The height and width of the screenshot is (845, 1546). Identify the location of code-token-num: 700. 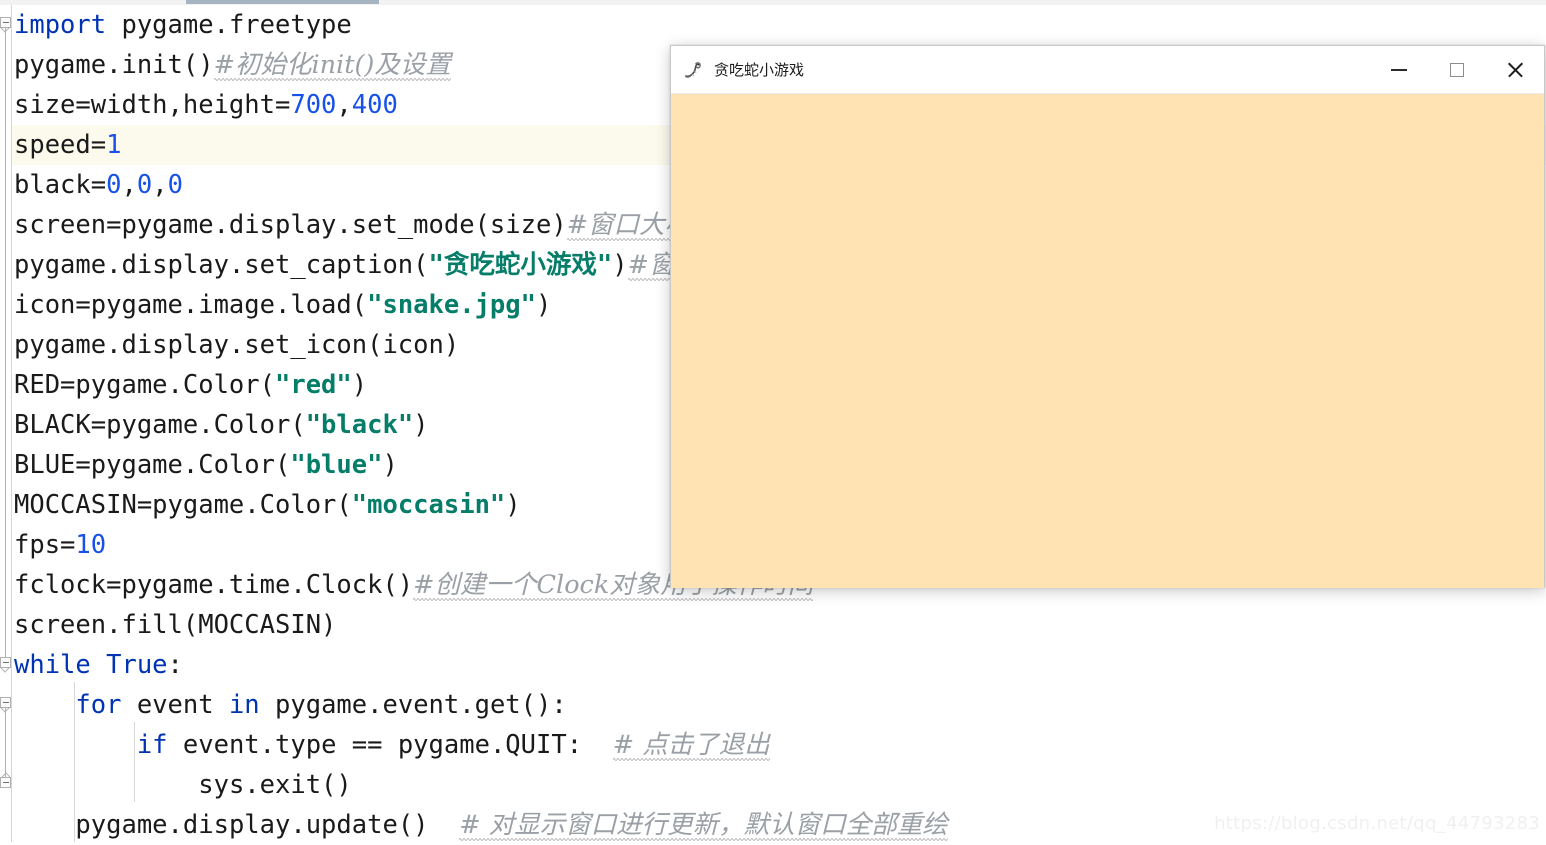
(313, 105).